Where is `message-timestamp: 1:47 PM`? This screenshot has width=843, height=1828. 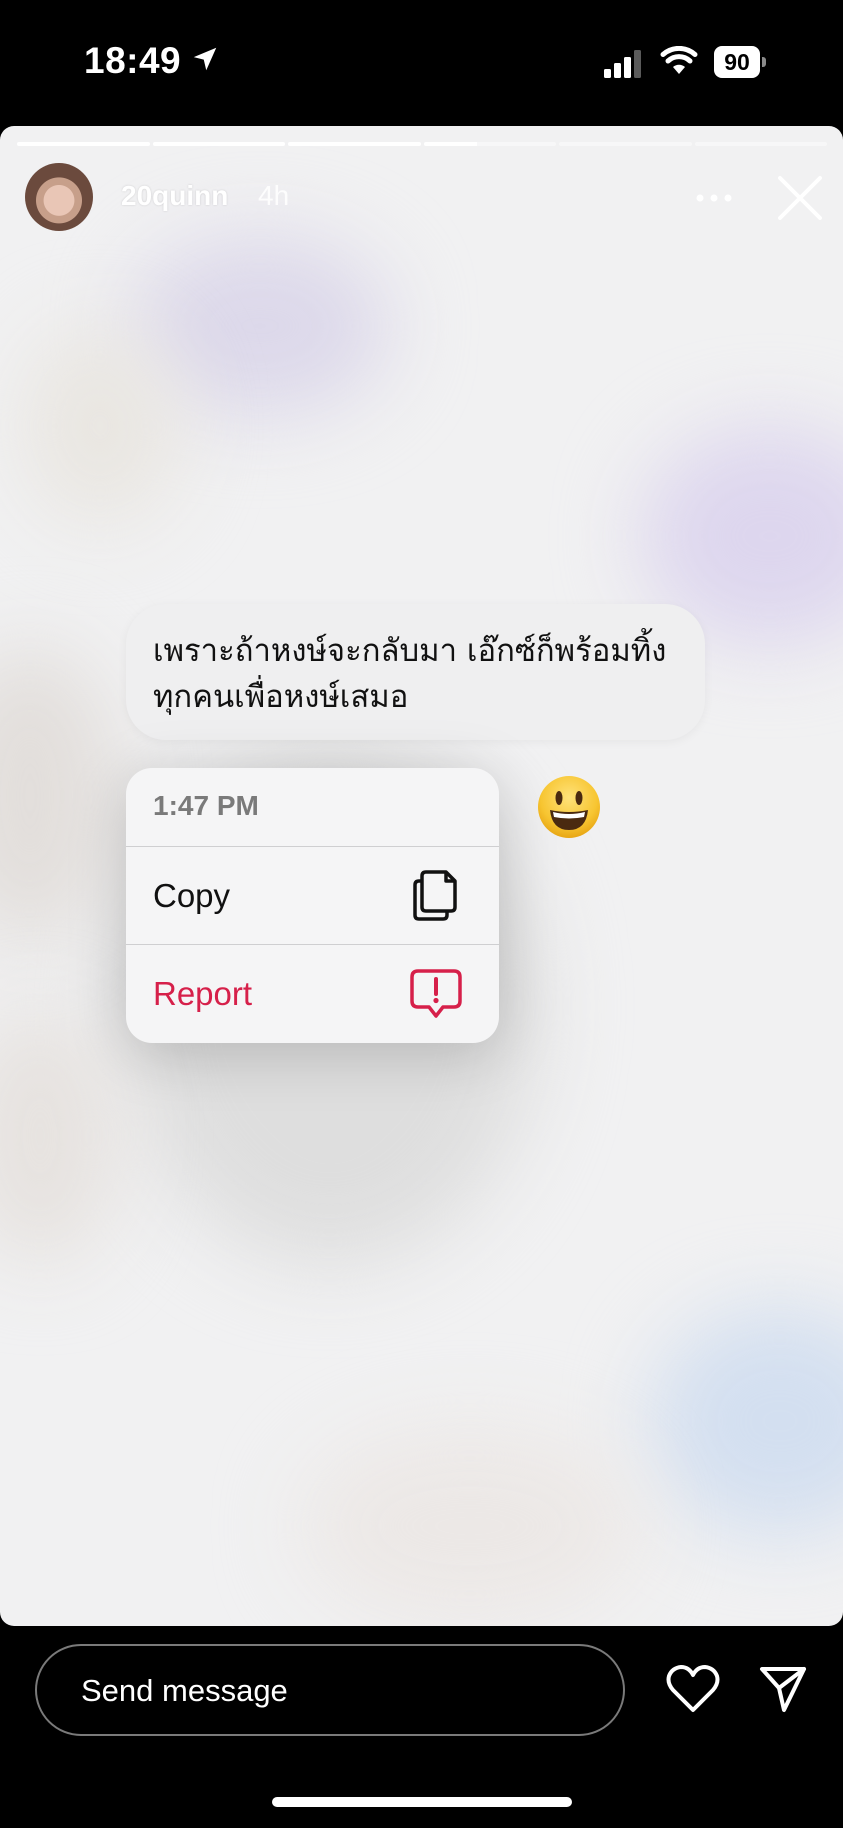 message-timestamp: 1:47 PM is located at coordinates (206, 805).